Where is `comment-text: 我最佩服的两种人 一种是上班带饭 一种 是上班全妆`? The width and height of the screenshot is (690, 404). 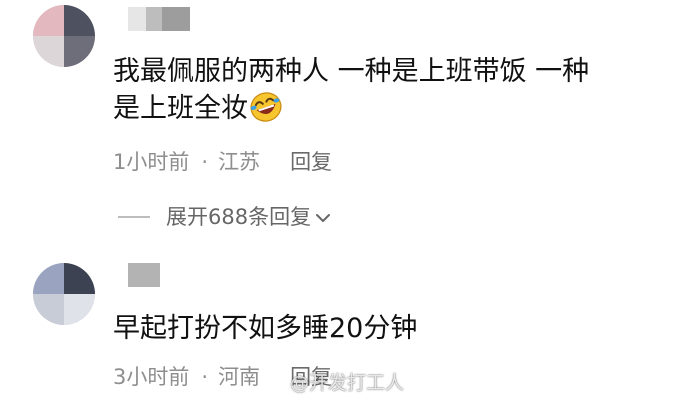 comment-text: 我最佩服的两种人 一种是上班带饭 一种 是上班全妆 is located at coordinates (351, 93).